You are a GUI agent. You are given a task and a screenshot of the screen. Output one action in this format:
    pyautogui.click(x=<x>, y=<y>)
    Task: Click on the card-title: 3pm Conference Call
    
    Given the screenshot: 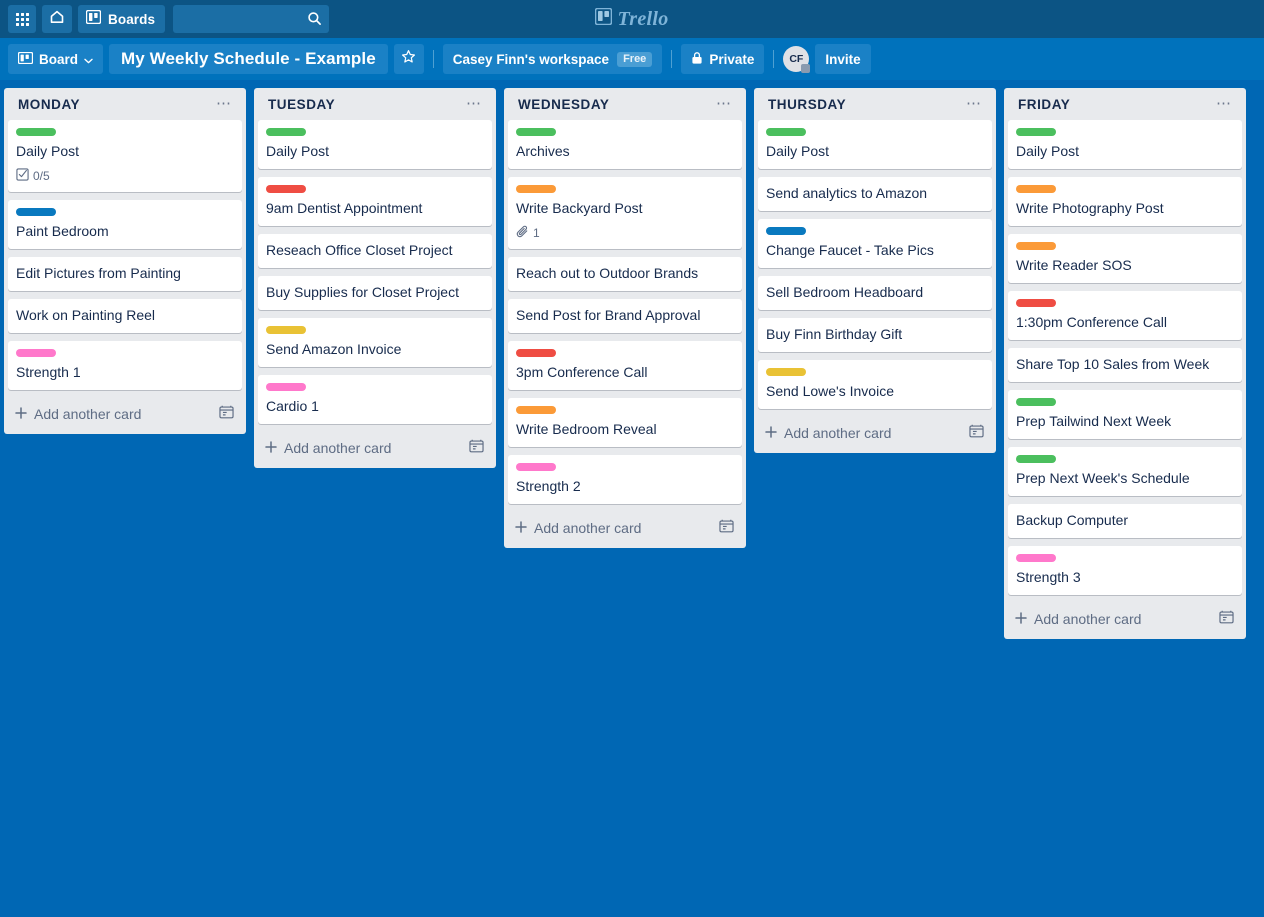 What is the action you would take?
    pyautogui.click(x=582, y=372)
    